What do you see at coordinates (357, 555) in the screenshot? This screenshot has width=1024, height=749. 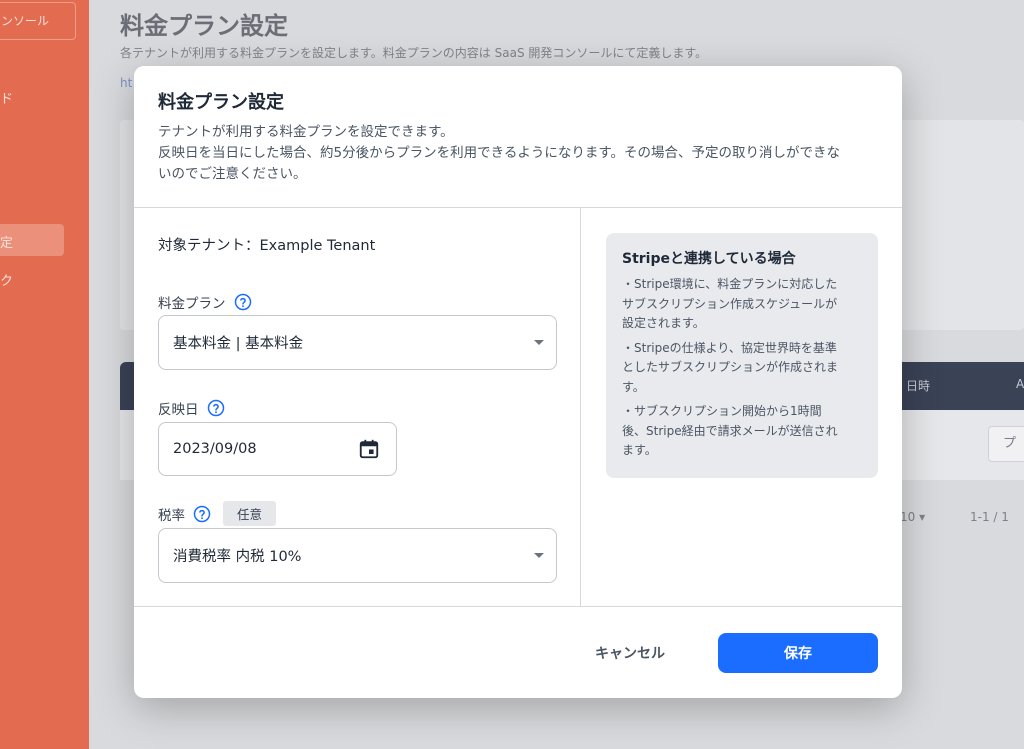 I see `tax-rate-select: 消費税率 内税 10%` at bounding box center [357, 555].